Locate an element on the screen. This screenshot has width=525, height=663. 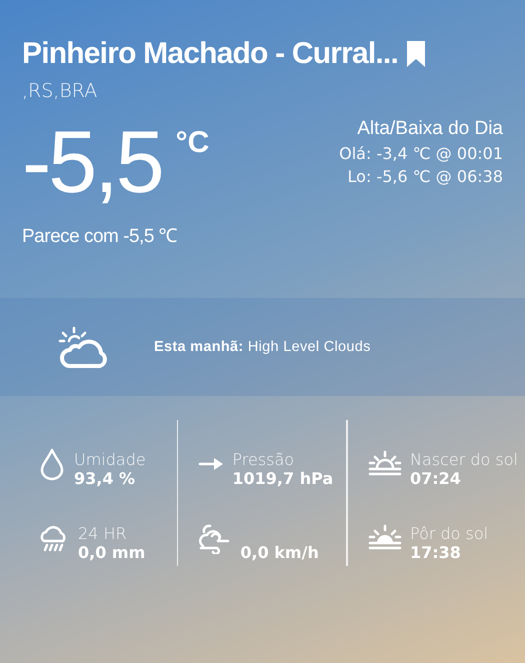
temperature-unit: °C is located at coordinates (193, 143).